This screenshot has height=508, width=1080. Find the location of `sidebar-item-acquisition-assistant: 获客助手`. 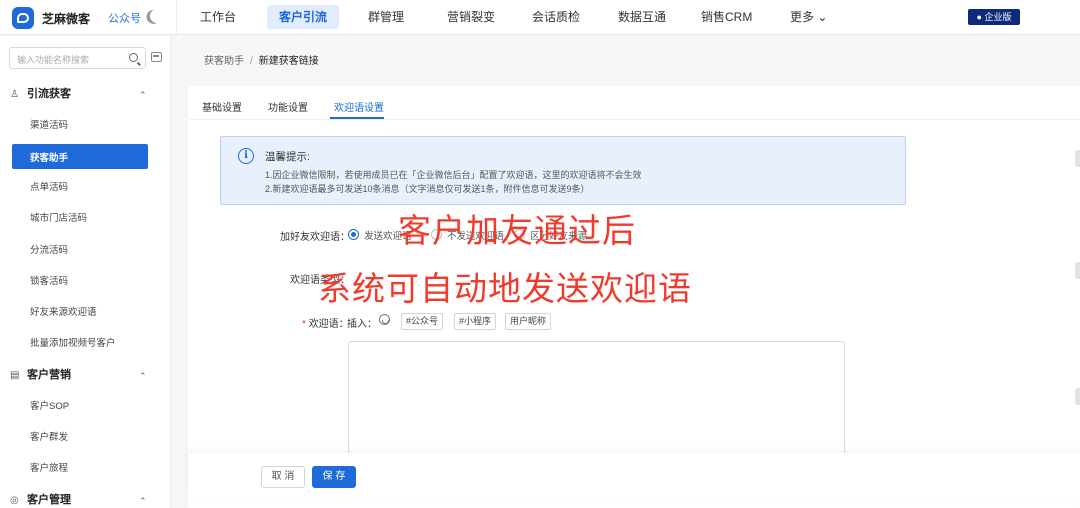

sidebar-item-acquisition-assistant: 获客助手 is located at coordinates (80, 156).